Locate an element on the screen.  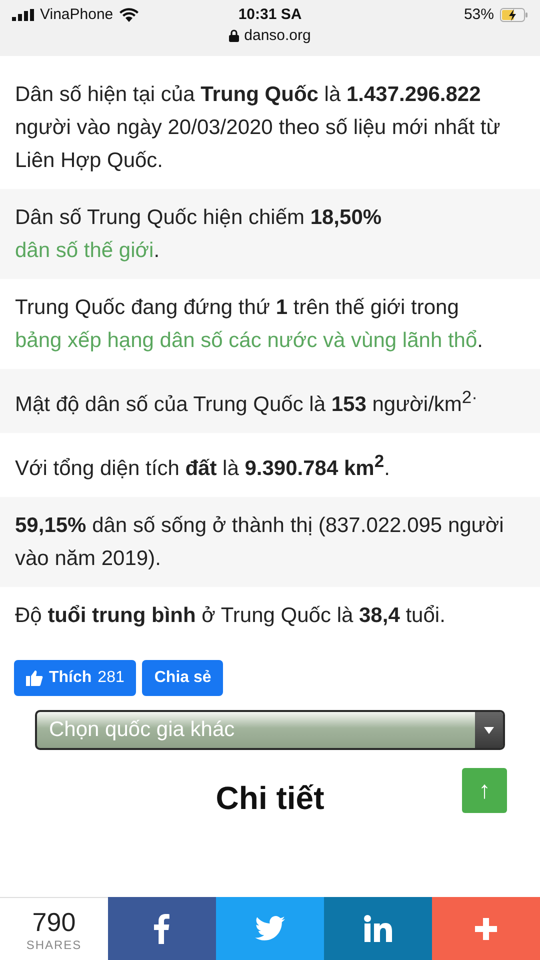
fact-text: Dân số hiện tại của Trung Quốc là 1.437.296.822 người vào ngày 20/03/2020 theo số liệu mới nhất từ Liên Hợp Quốc. is located at coordinates (258, 128).